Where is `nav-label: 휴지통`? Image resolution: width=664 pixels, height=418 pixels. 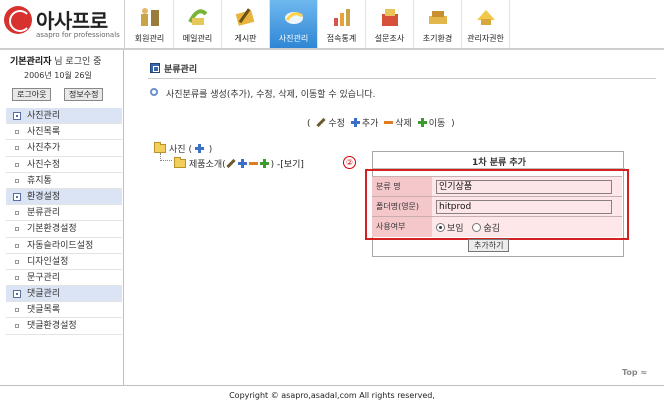
nav-label: 휴지통 is located at coordinates (39, 180).